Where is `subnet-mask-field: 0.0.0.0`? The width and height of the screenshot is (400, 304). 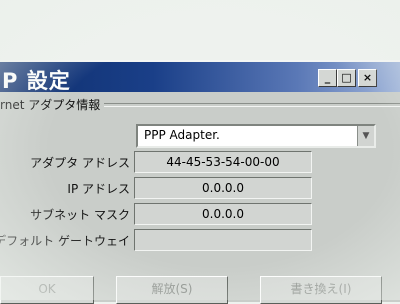
subnet-mask-field: 0.0.0.0 is located at coordinates (223, 214).